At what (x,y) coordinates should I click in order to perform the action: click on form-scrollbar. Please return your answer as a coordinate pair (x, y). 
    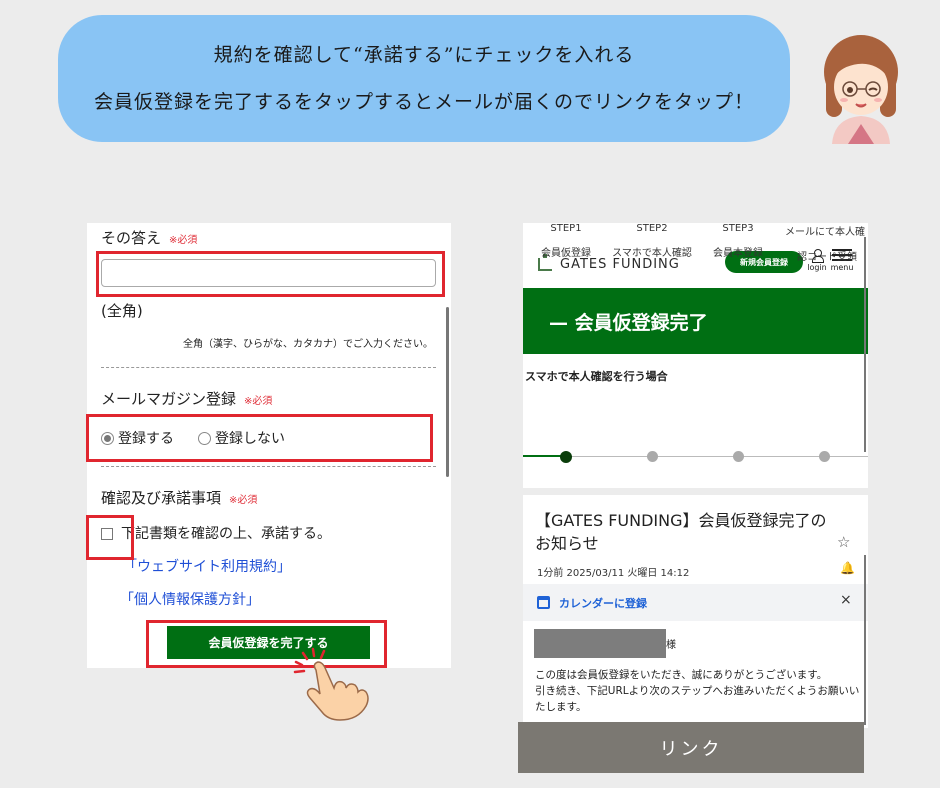
    Looking at the image, I should click on (447, 392).